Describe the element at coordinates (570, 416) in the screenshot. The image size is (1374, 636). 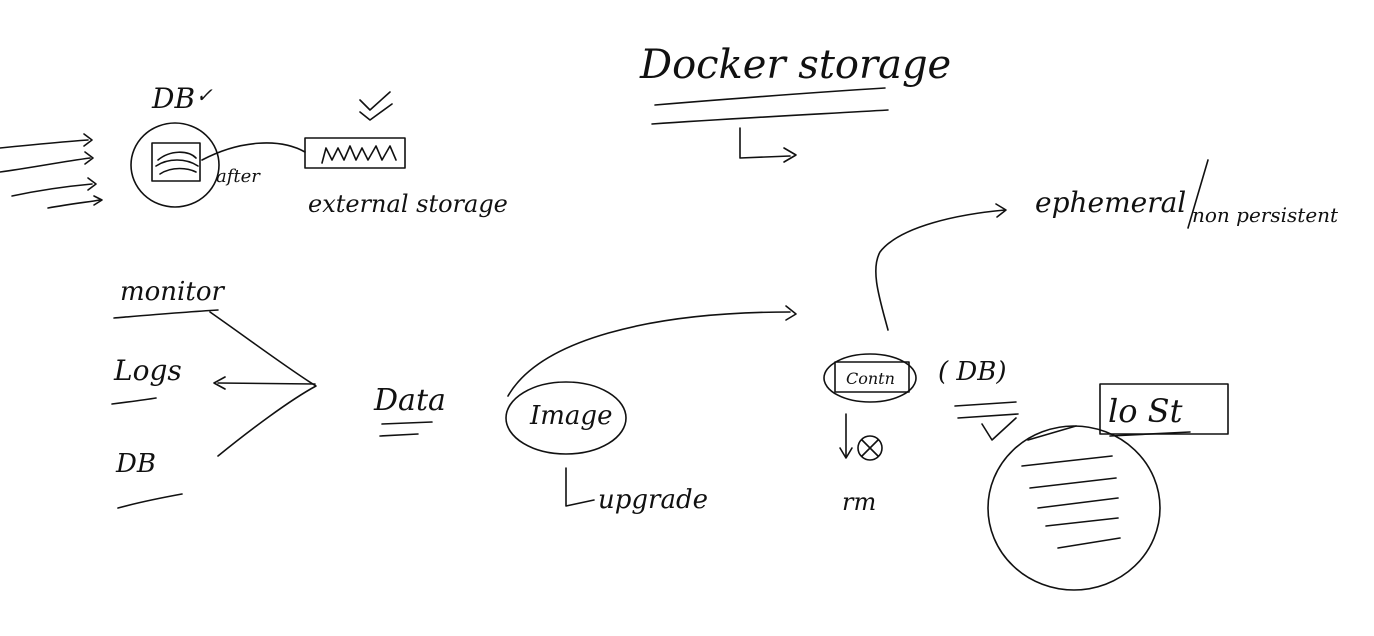
I see `image-label: Image` at that location.